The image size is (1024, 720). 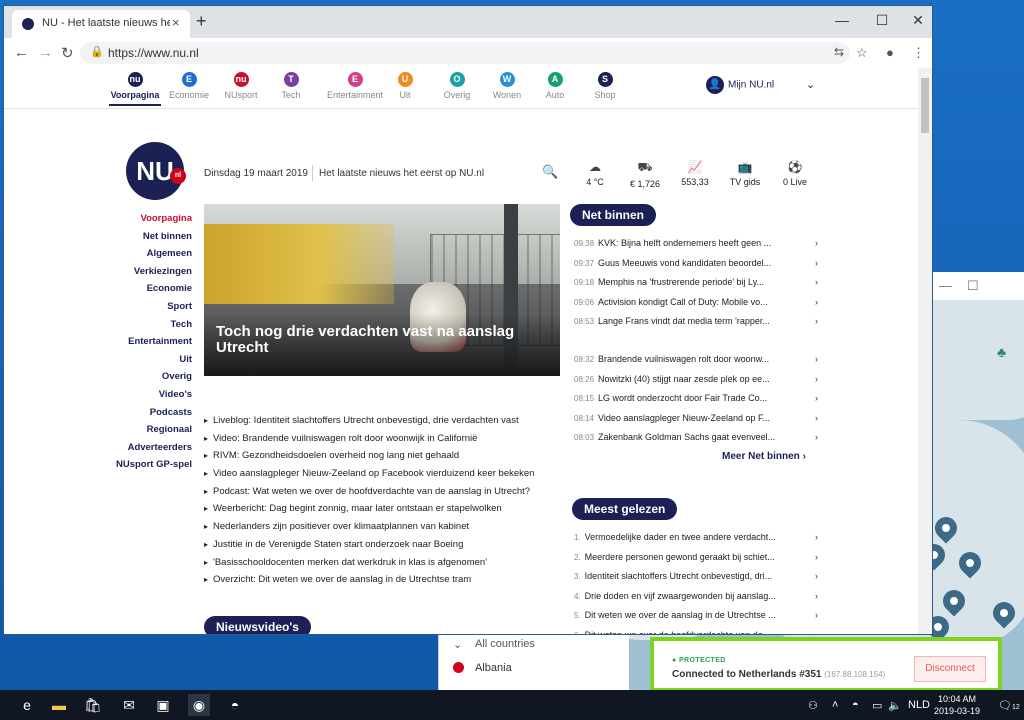 I want to click on category-uit-icon: U, so click(x=405, y=79).